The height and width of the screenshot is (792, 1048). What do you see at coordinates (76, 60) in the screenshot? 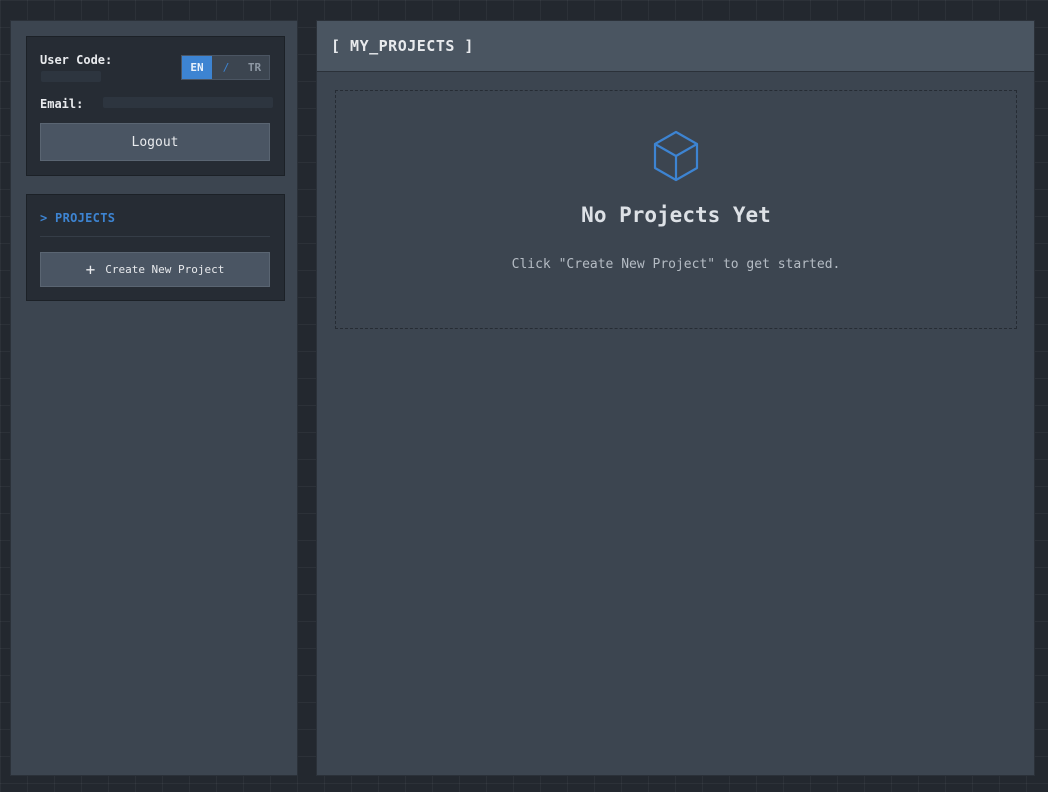
I see `user-code-label: User Code:` at bounding box center [76, 60].